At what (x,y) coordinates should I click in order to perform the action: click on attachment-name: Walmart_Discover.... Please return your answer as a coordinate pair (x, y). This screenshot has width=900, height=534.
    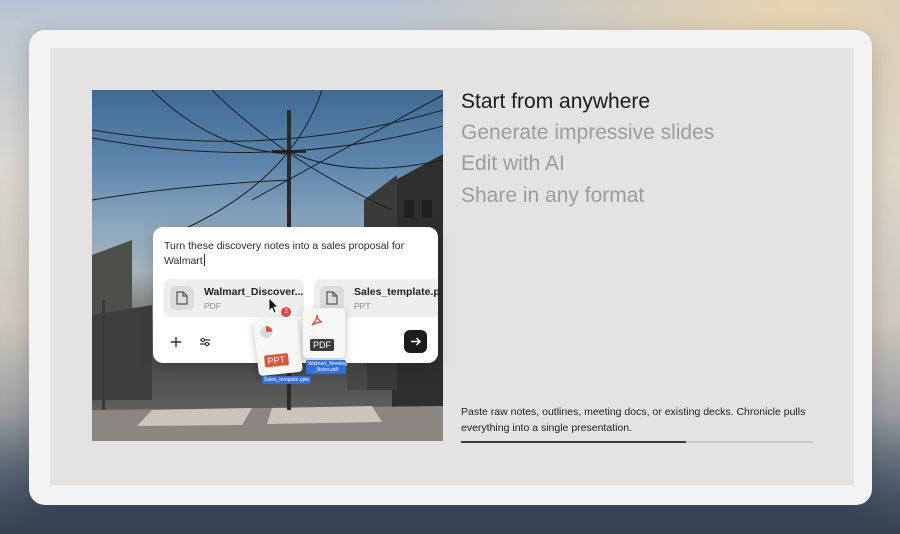
    Looking at the image, I should click on (254, 292).